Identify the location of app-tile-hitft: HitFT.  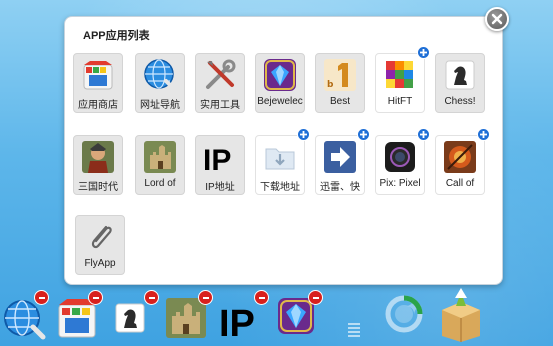
(402, 80).